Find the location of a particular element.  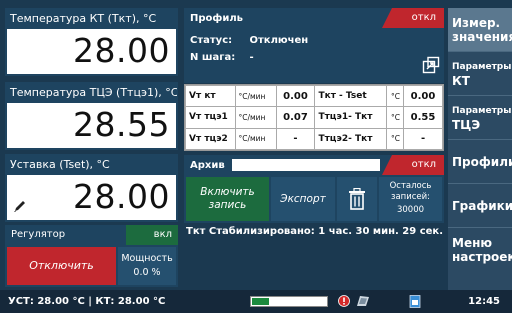

temp-tce-value: 28.55 is located at coordinates (121, 124).